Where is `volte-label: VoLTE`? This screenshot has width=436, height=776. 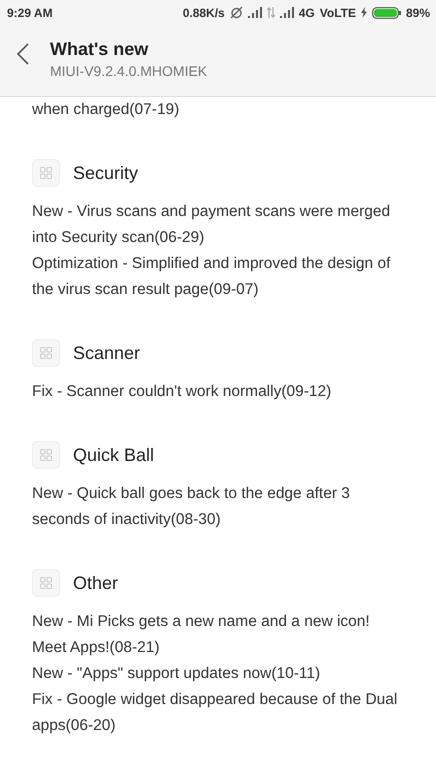 volte-label: VoLTE is located at coordinates (338, 13).